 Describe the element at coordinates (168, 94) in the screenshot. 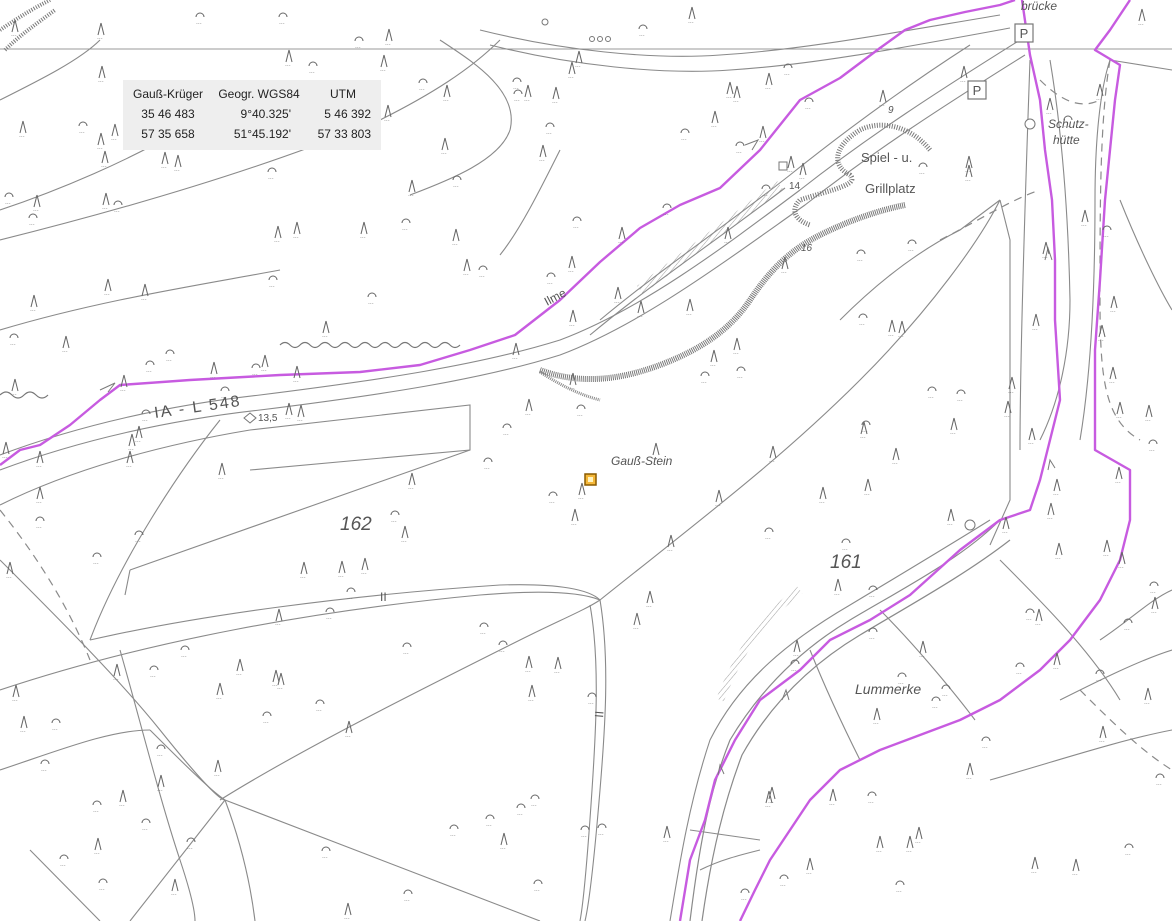

I see `header-gauss-krueger: Gauß-Krüger` at that location.